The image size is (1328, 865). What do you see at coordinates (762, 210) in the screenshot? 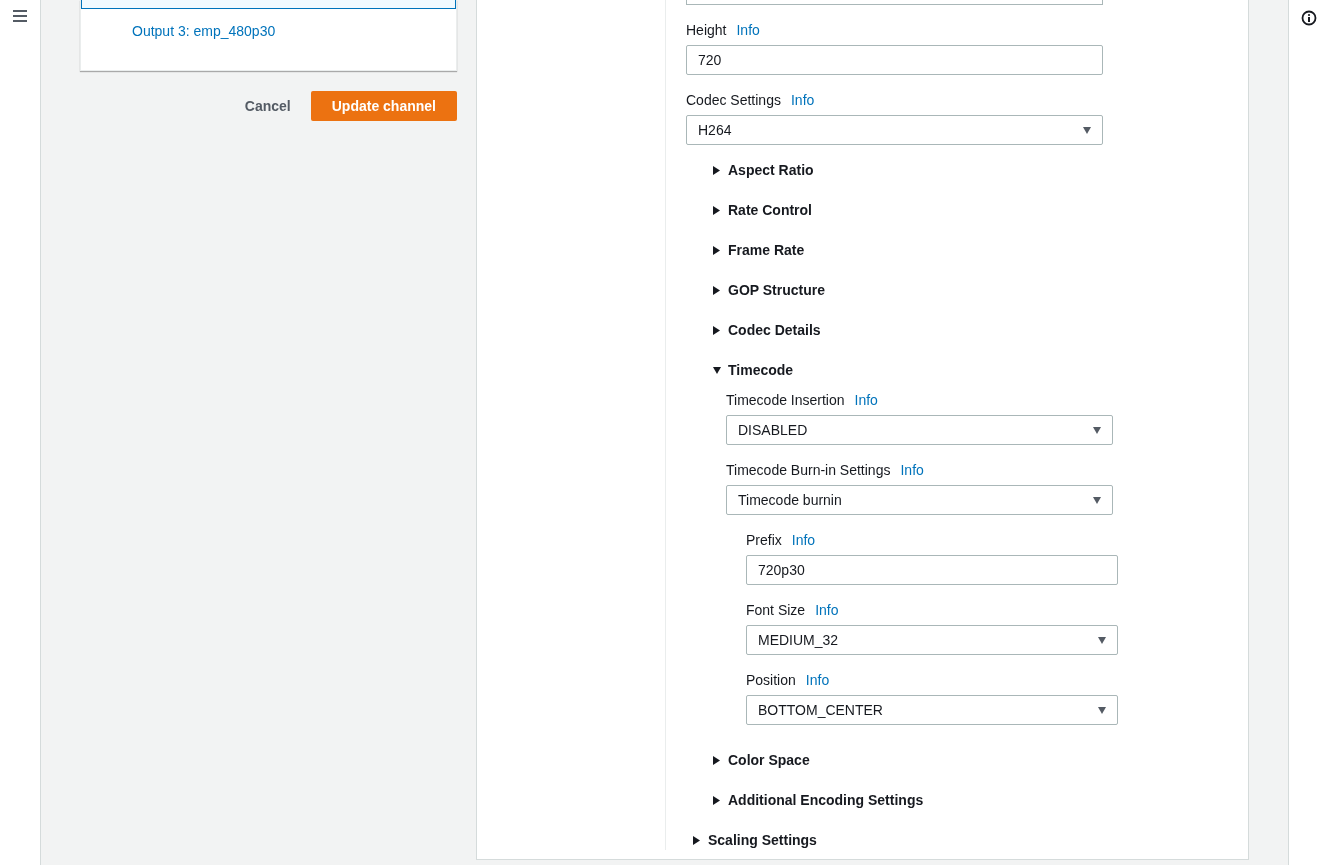
I see `section-toggle: Rate Control` at bounding box center [762, 210].